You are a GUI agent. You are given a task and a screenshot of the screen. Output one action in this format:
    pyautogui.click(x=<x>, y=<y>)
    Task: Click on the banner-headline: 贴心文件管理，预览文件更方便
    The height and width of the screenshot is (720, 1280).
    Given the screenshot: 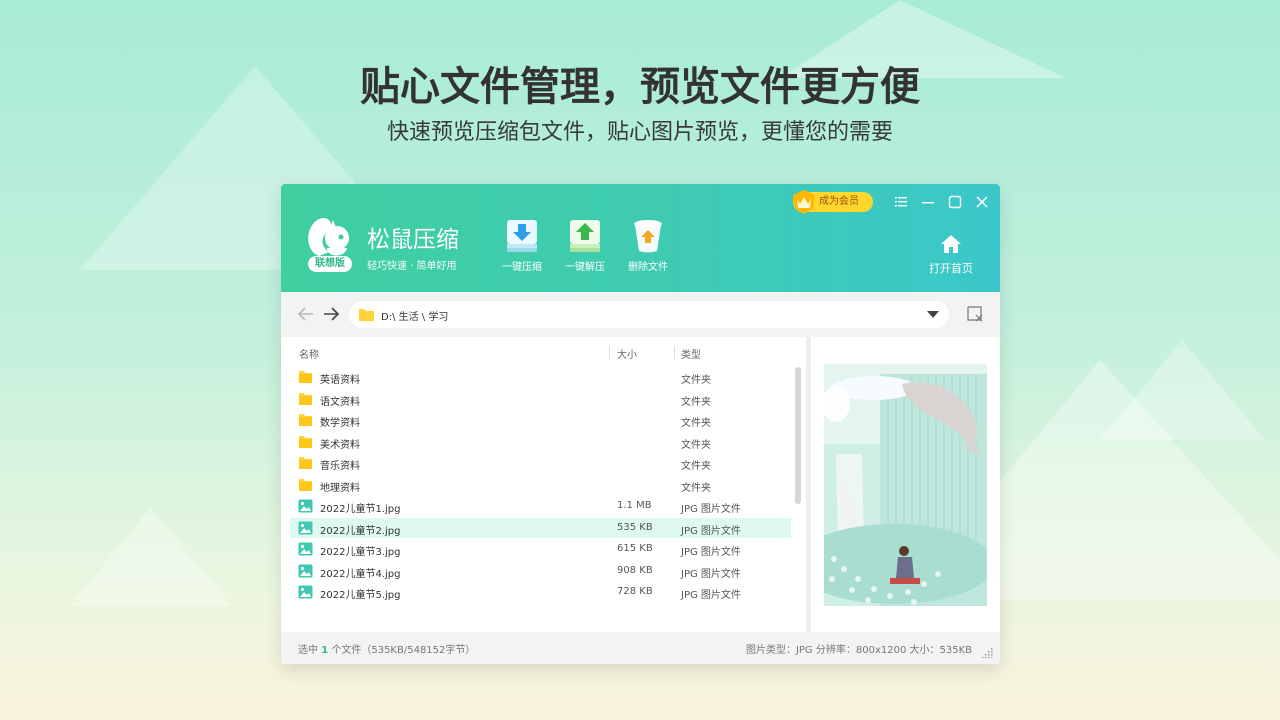 What is the action you would take?
    pyautogui.click(x=640, y=83)
    